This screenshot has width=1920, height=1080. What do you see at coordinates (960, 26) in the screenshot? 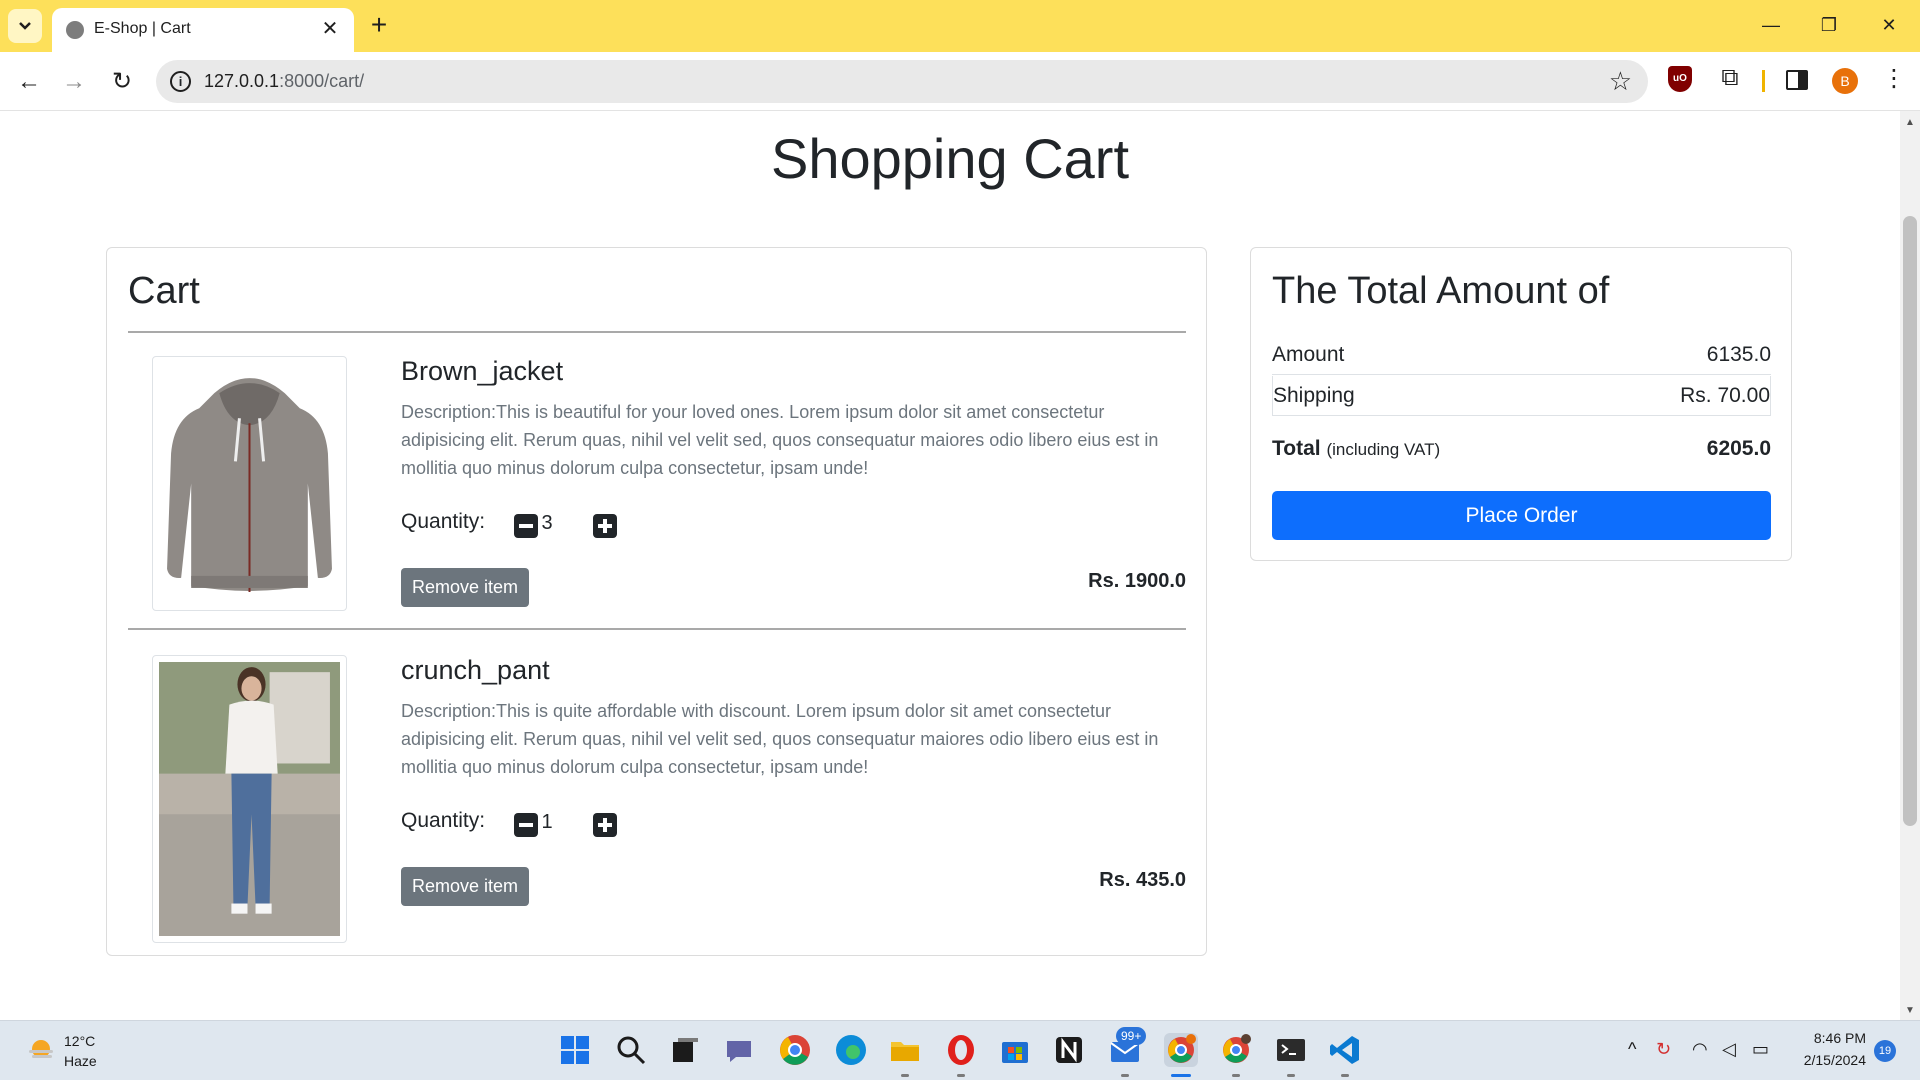
I see `browser-tab-strip: E-Shop | Cart ✕ + — ❐ ✕` at bounding box center [960, 26].